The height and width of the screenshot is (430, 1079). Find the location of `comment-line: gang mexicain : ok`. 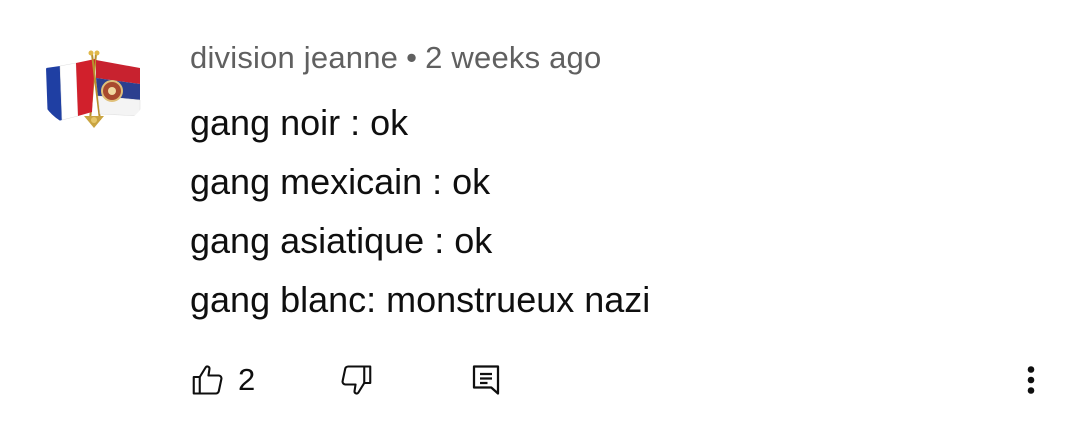

comment-line: gang mexicain : ok is located at coordinates (340, 181).